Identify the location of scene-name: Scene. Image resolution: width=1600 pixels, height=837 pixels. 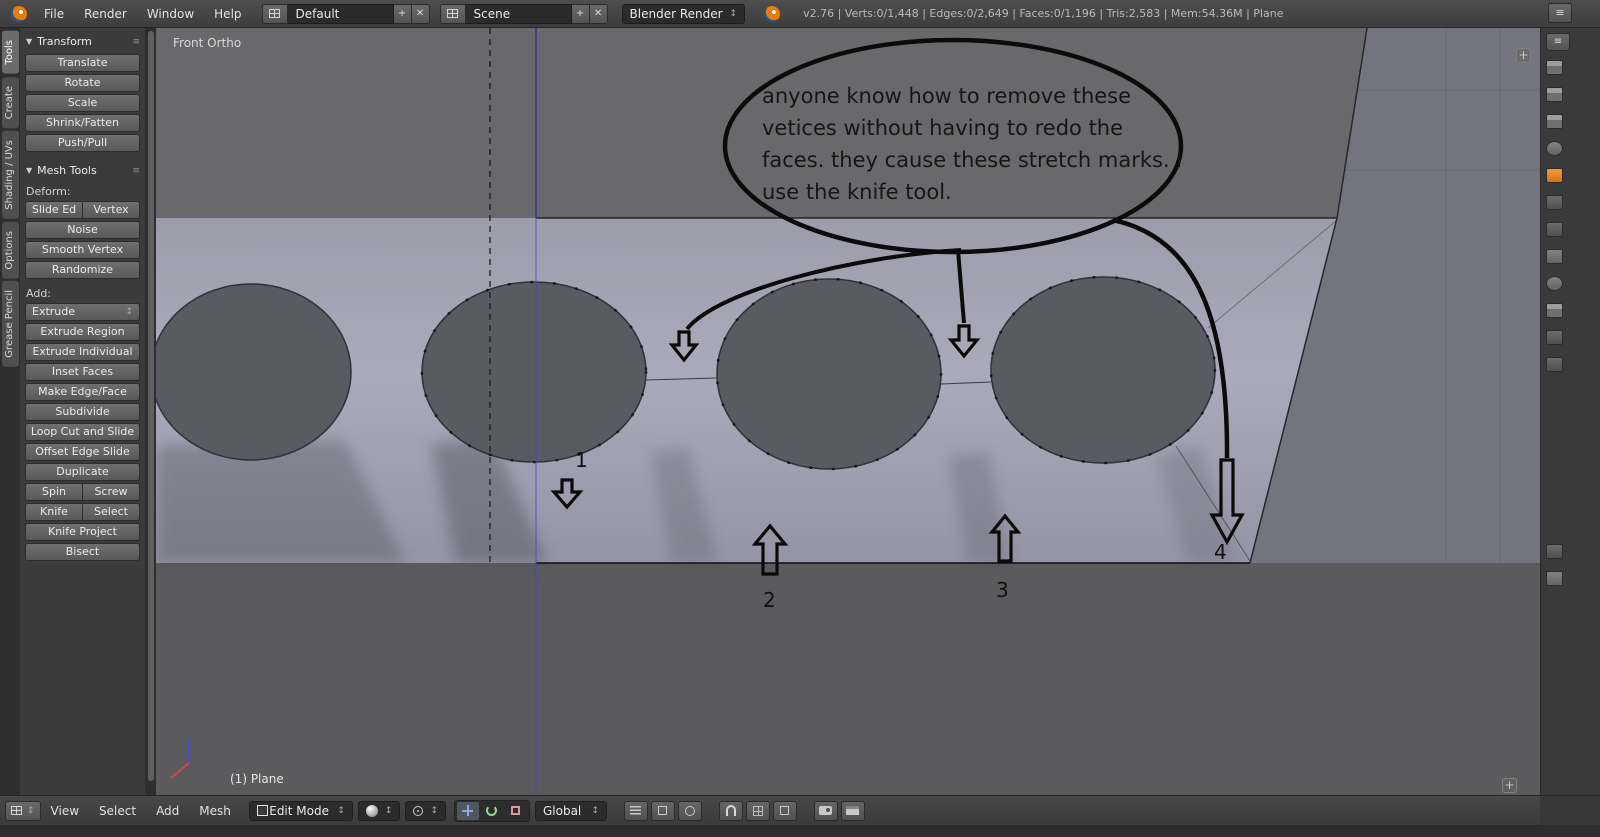
(518, 13).